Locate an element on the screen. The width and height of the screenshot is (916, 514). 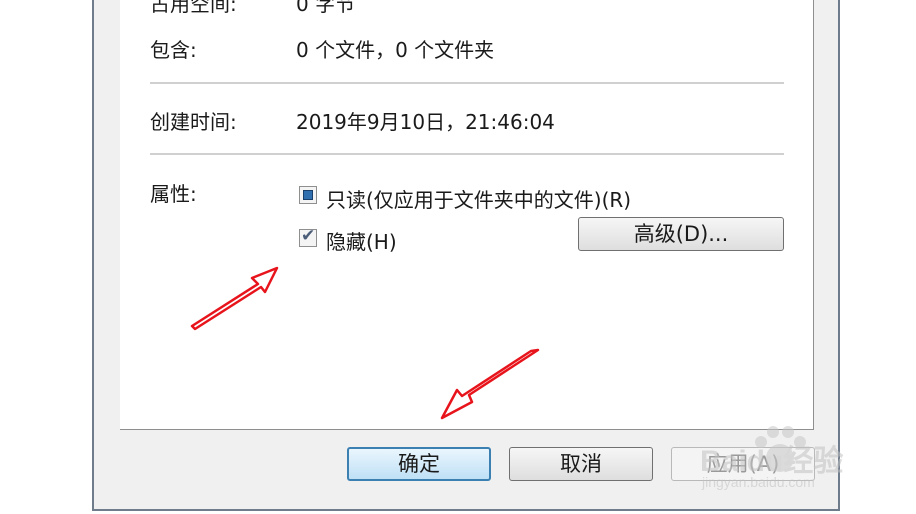
watermark: Baidu经验 jingyan.baidu.com is located at coordinates (800, 465).